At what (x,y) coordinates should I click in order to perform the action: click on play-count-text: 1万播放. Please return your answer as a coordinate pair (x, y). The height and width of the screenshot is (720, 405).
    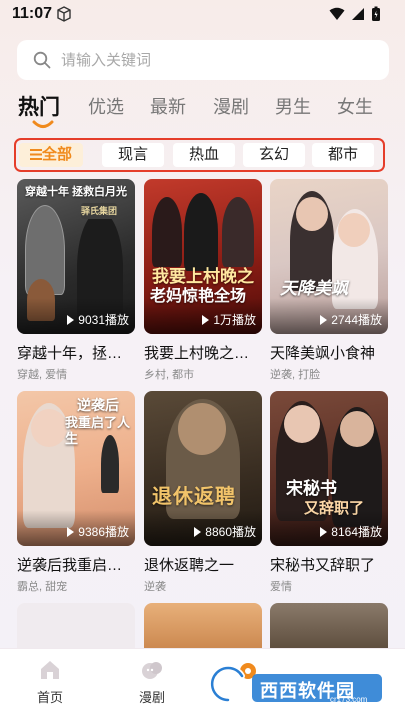
    Looking at the image, I should click on (234, 320).